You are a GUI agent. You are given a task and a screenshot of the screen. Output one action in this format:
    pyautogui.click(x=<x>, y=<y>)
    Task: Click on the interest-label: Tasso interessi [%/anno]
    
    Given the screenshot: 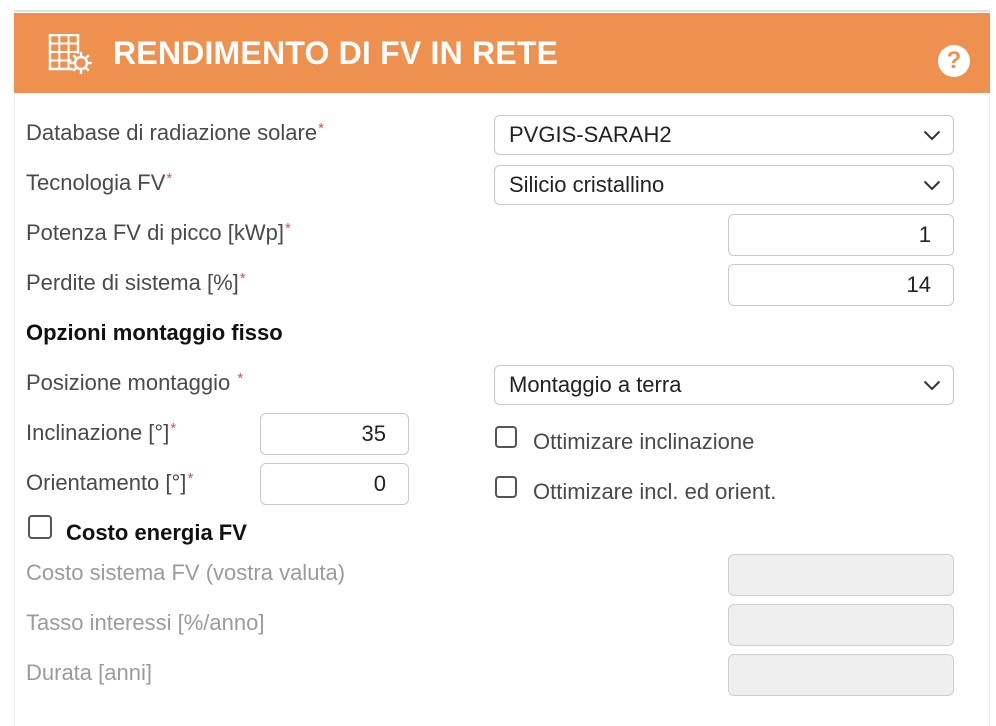 What is the action you would take?
    pyautogui.click(x=145, y=622)
    